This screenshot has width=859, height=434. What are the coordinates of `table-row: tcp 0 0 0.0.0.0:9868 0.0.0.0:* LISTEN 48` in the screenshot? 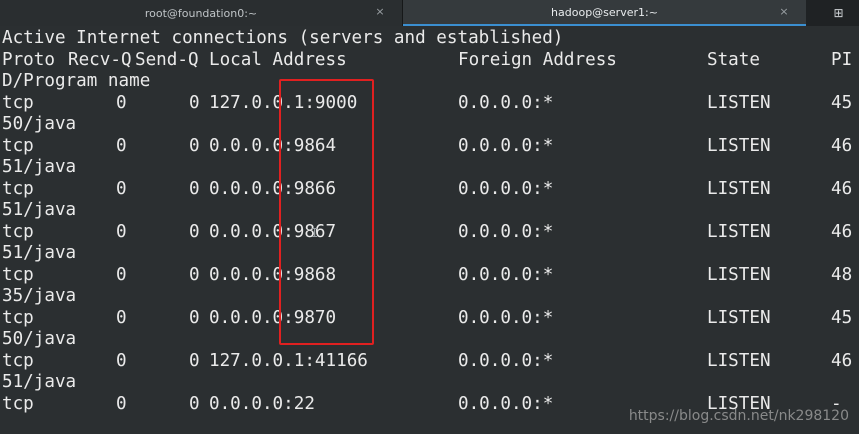 It's located at (430, 276).